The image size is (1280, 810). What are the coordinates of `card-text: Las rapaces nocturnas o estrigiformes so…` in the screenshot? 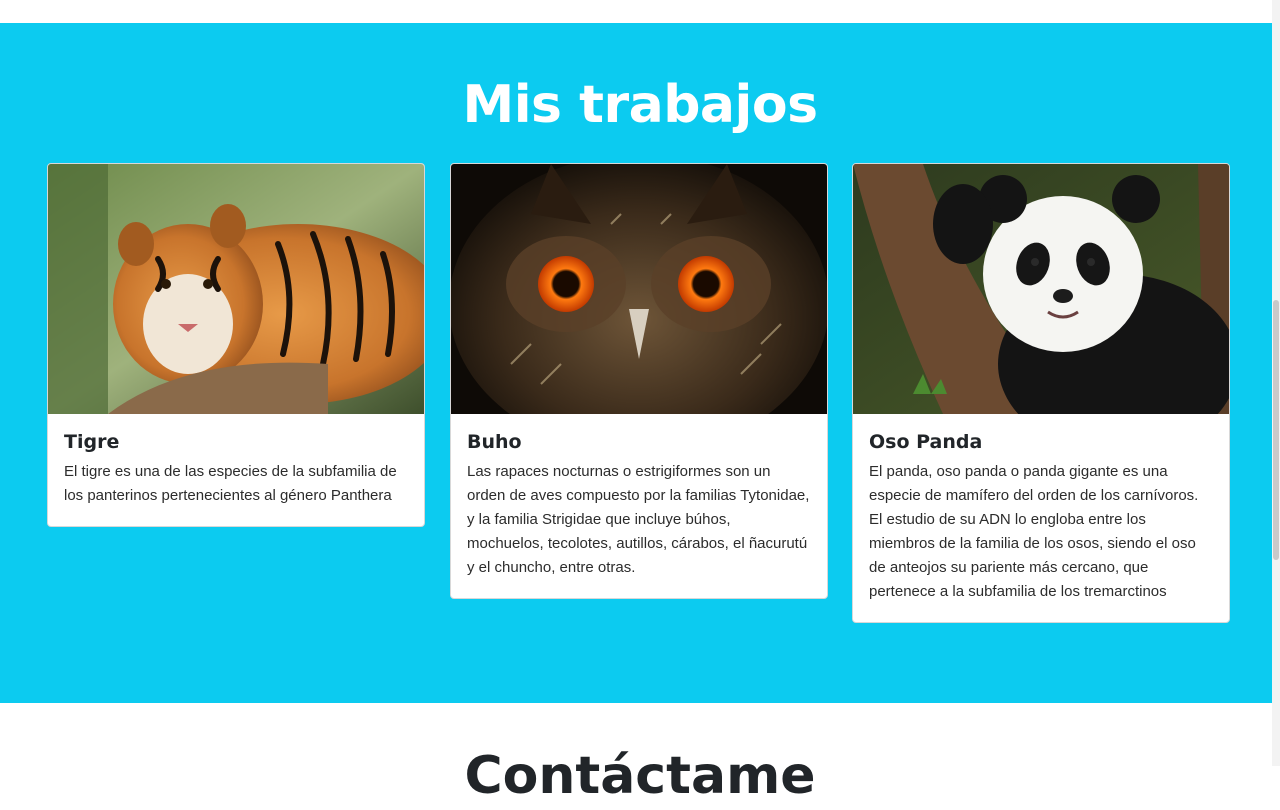 It's located at (638, 519).